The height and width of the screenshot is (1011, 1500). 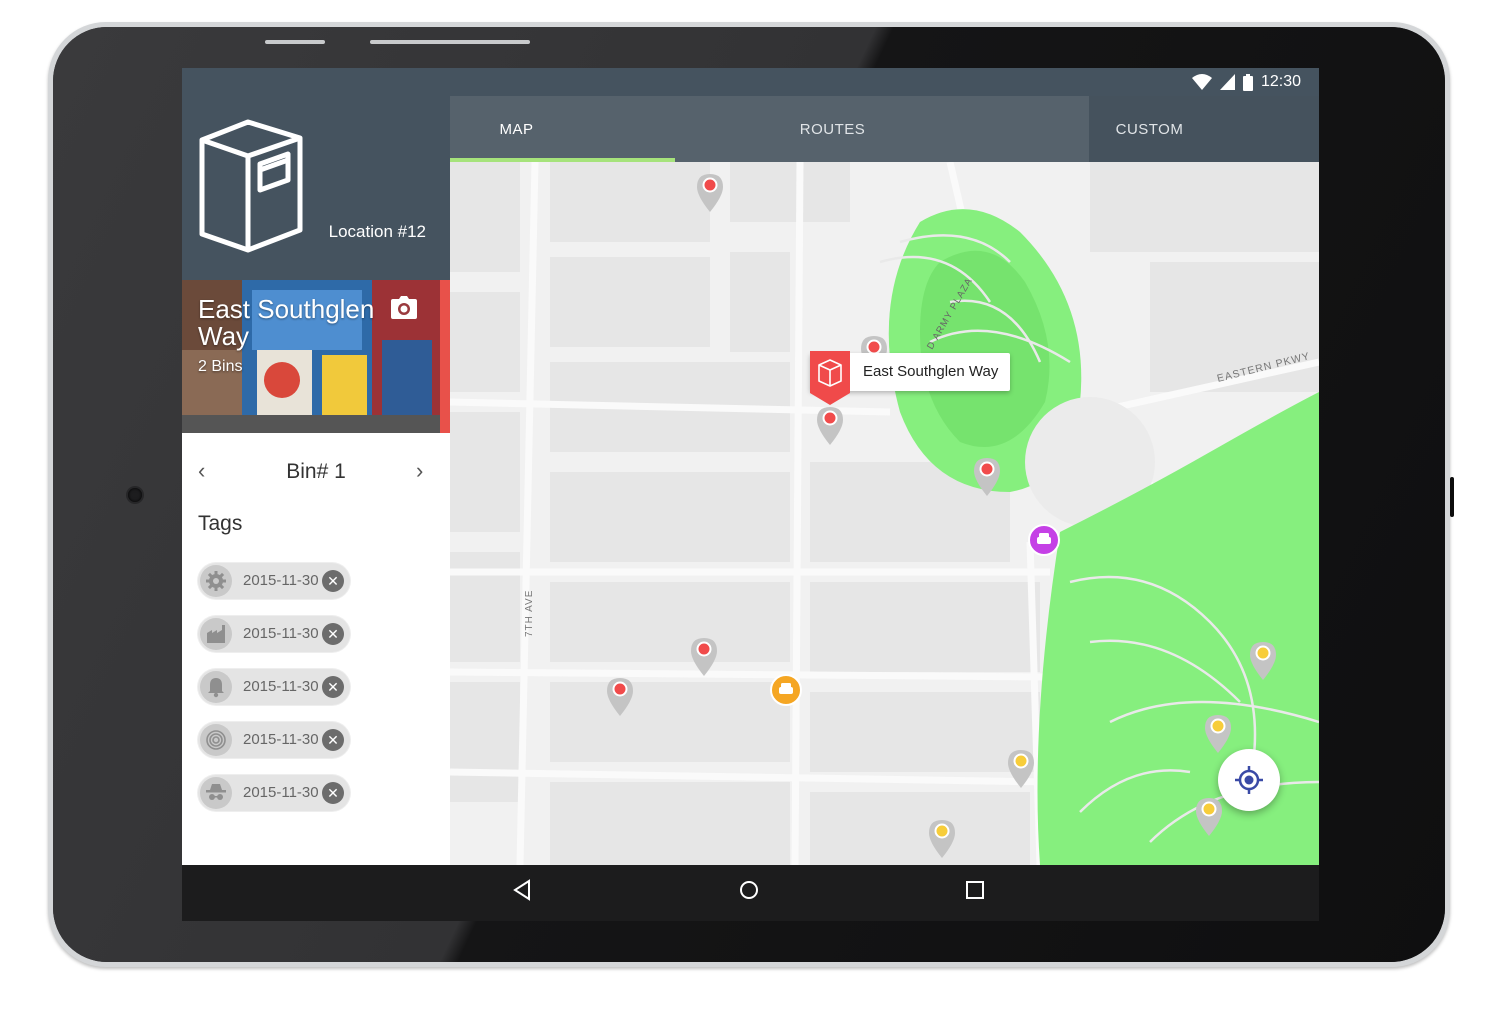 I want to click on location-number: Location #12, so click(x=377, y=231).